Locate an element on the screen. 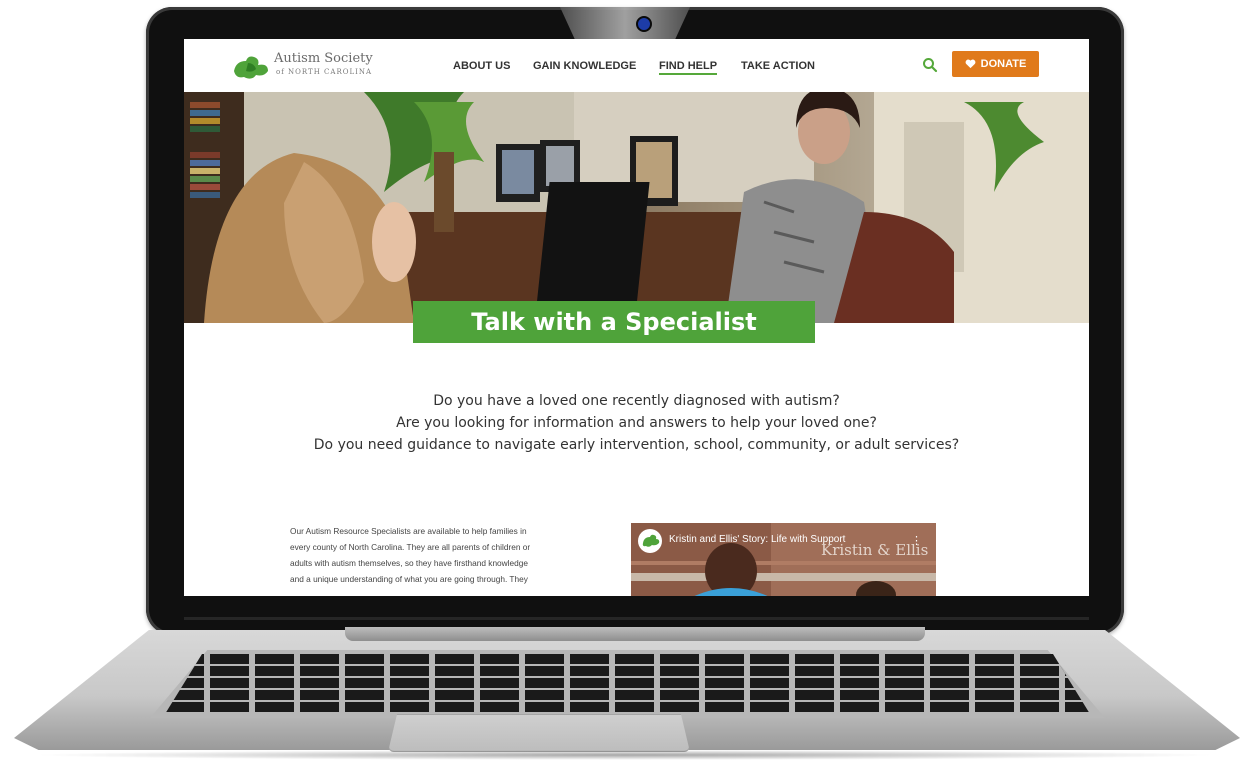 The width and height of the screenshot is (1253, 771). heart-icon is located at coordinates (970, 64).